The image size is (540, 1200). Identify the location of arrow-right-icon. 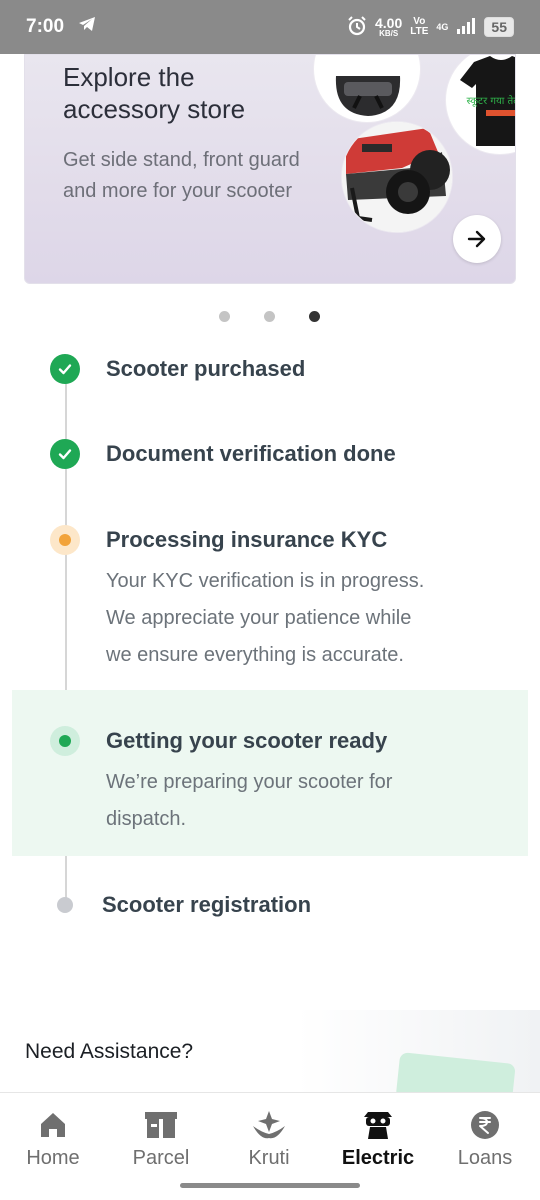
(476, 239).